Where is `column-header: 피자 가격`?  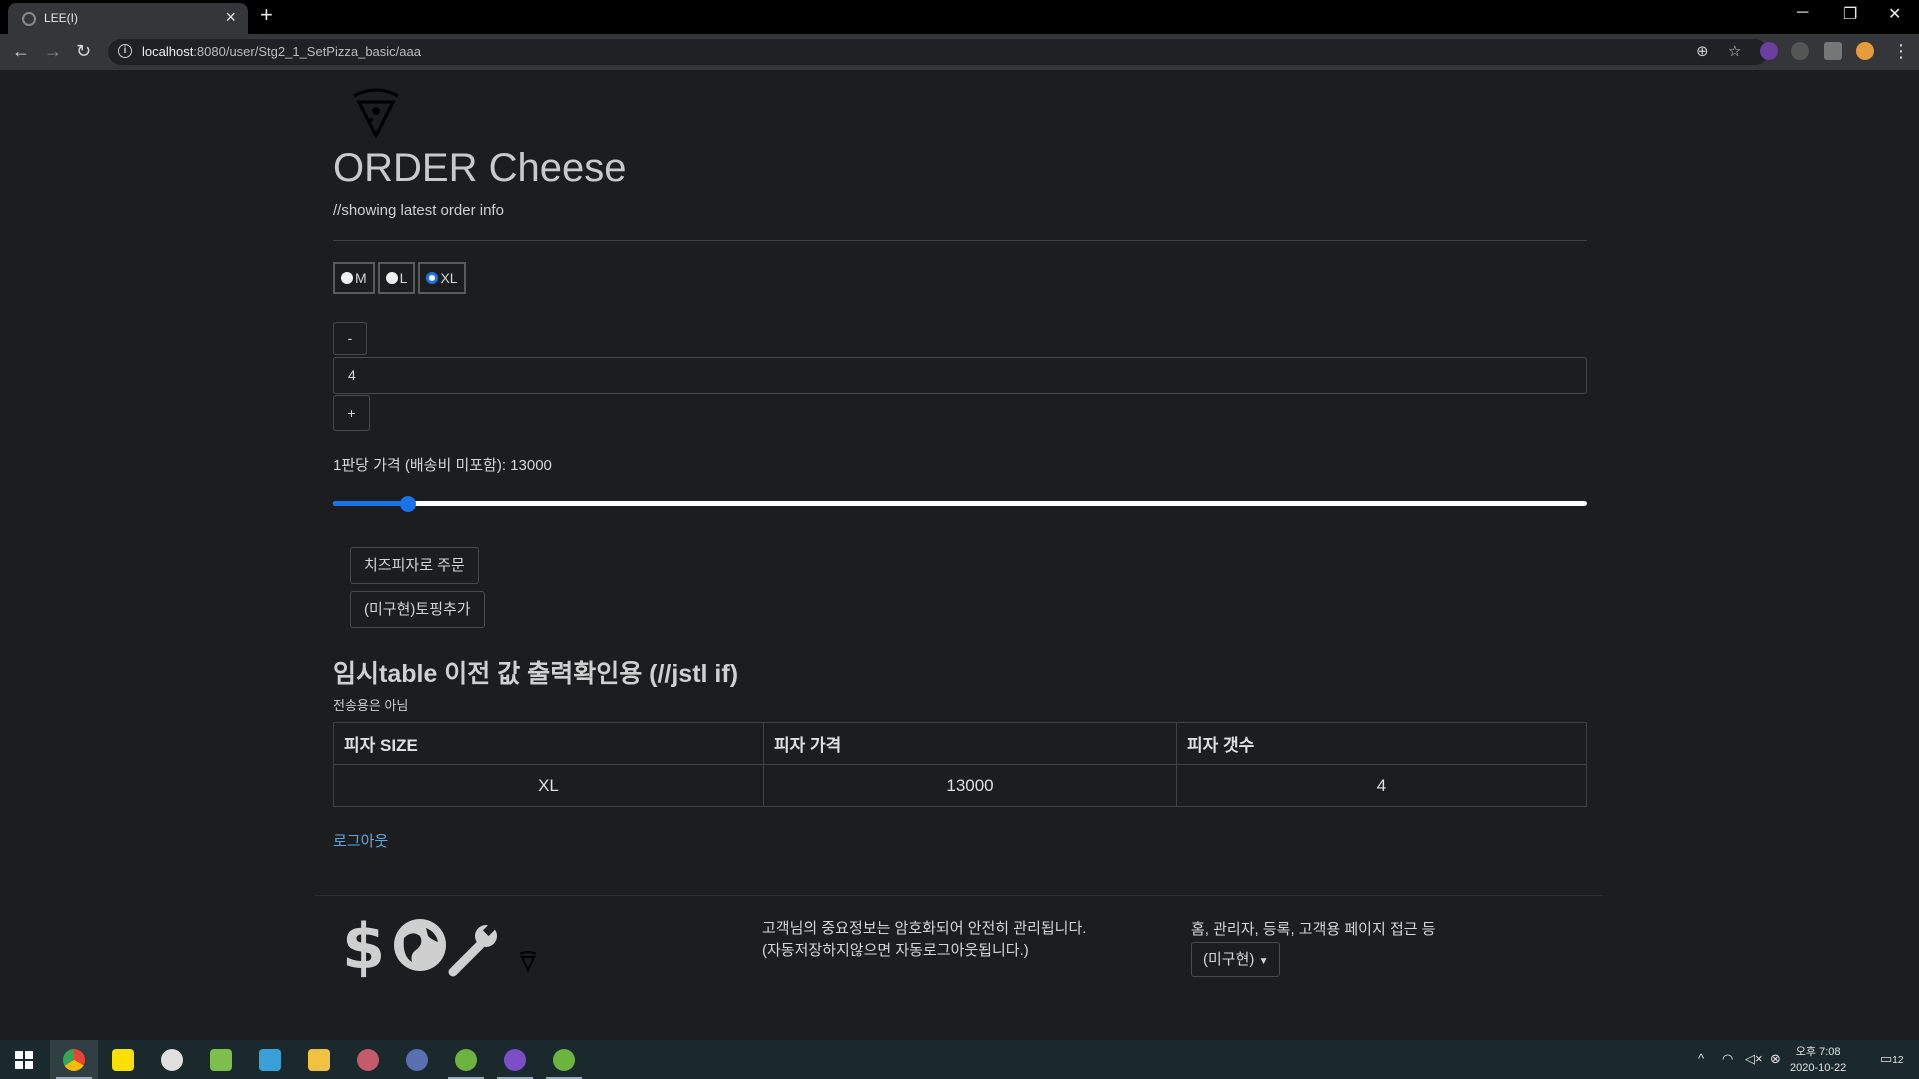 column-header: 피자 가격 is located at coordinates (970, 743).